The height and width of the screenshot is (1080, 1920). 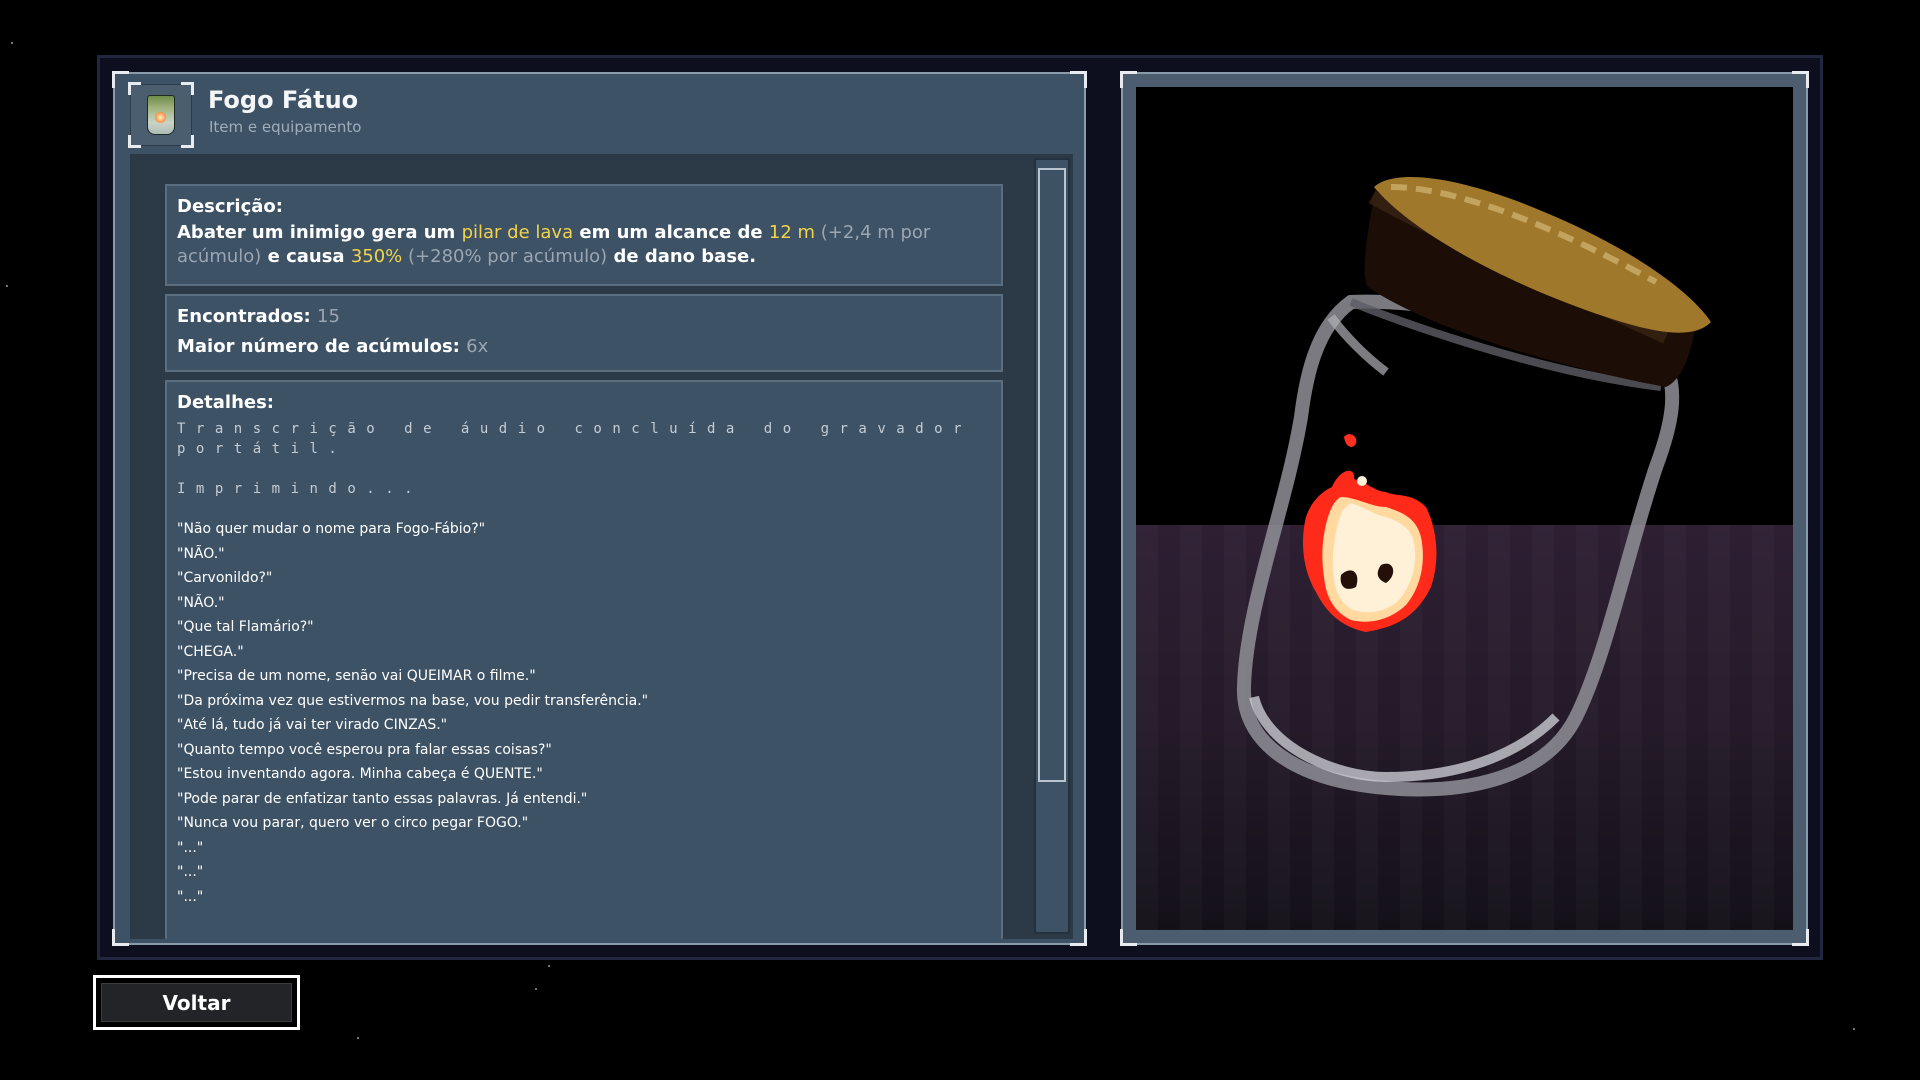 I want to click on item-subtitle: Item e equipamento, so click(x=285, y=127).